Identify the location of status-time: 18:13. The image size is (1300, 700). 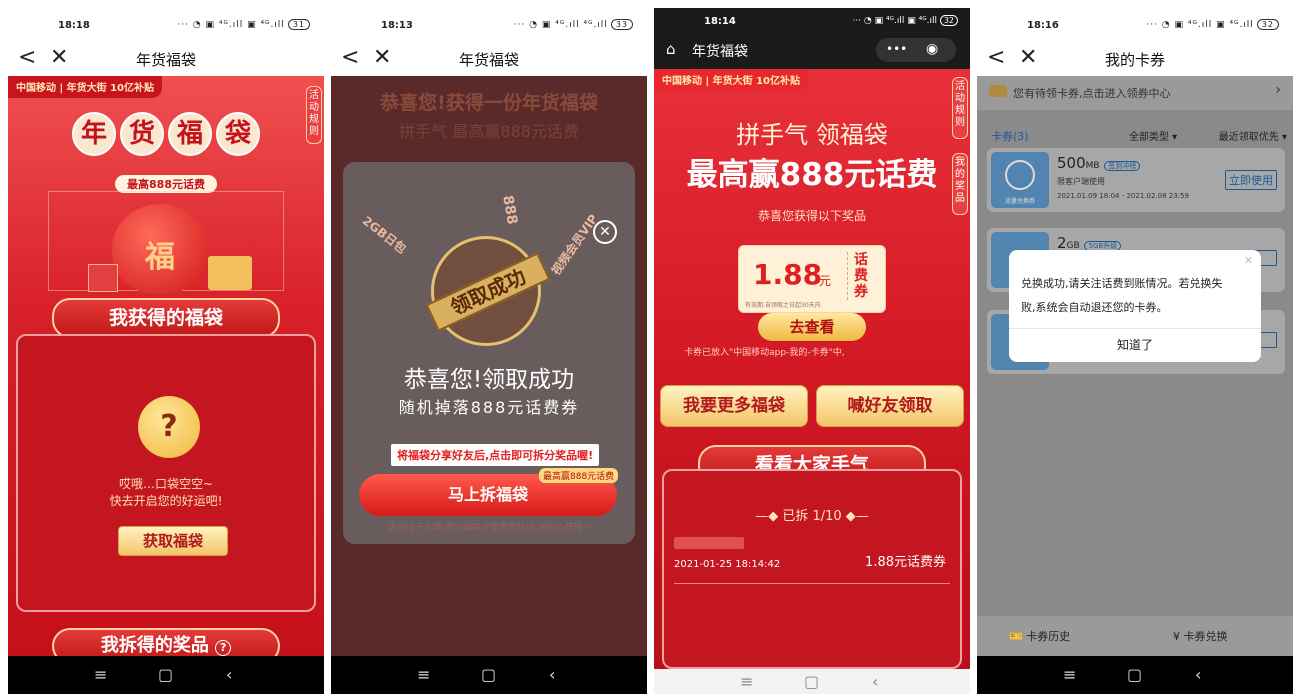
(397, 25).